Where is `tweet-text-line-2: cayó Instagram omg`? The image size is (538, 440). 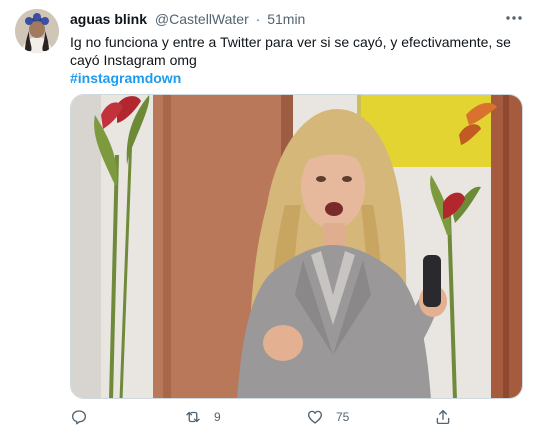
tweet-text-line-2: cayó Instagram omg is located at coordinates (133, 60).